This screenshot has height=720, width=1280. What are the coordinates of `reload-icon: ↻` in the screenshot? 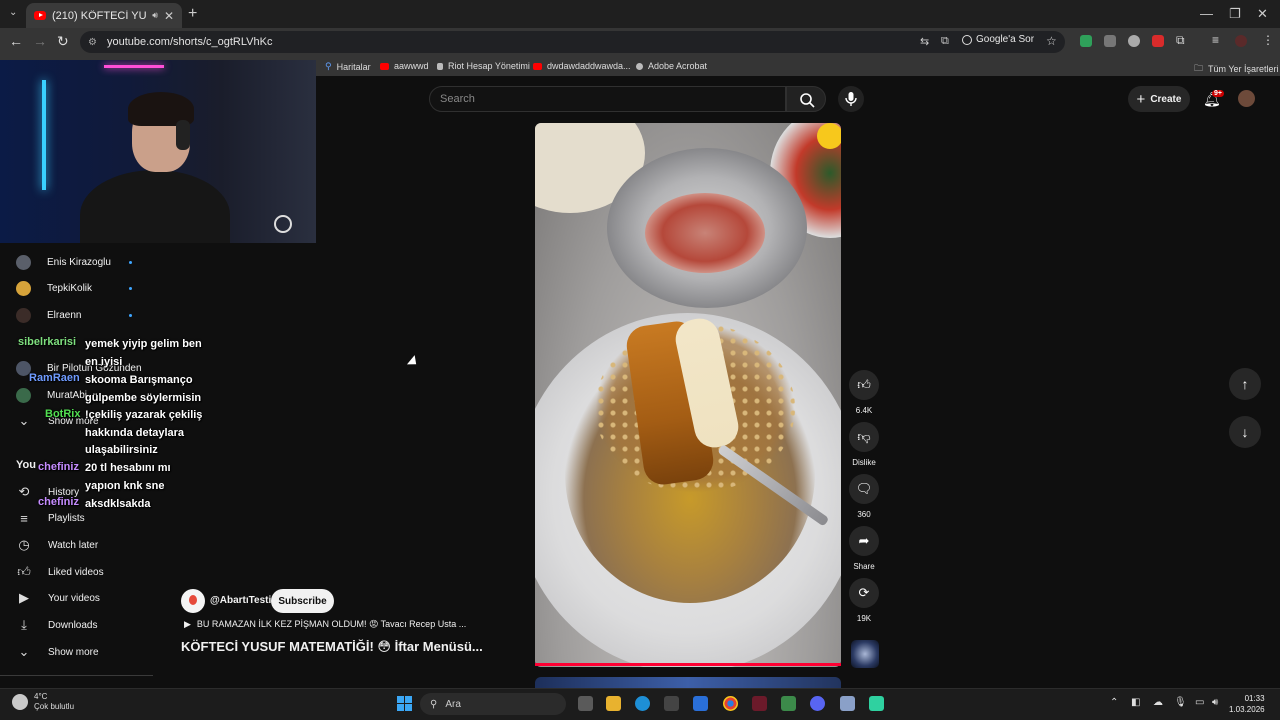 It's located at (63, 41).